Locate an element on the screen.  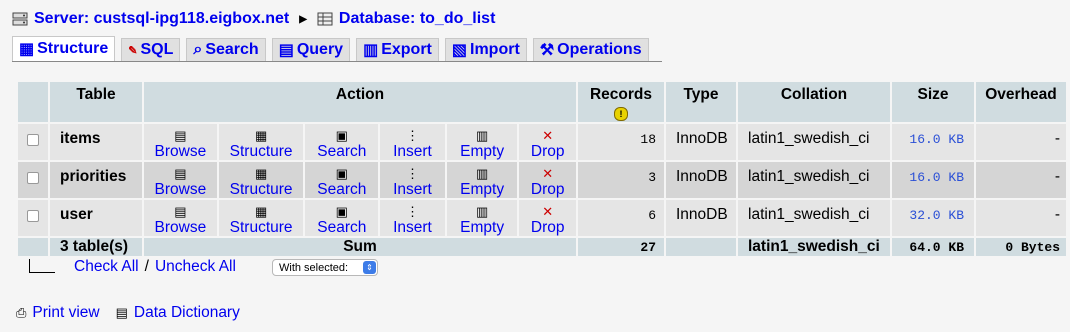
type-value: InnoDB is located at coordinates (701, 142).